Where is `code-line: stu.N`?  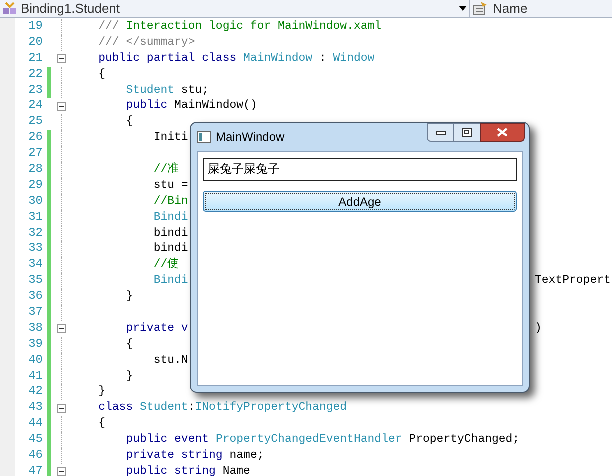
code-line: stu.N is located at coordinates (170, 360).